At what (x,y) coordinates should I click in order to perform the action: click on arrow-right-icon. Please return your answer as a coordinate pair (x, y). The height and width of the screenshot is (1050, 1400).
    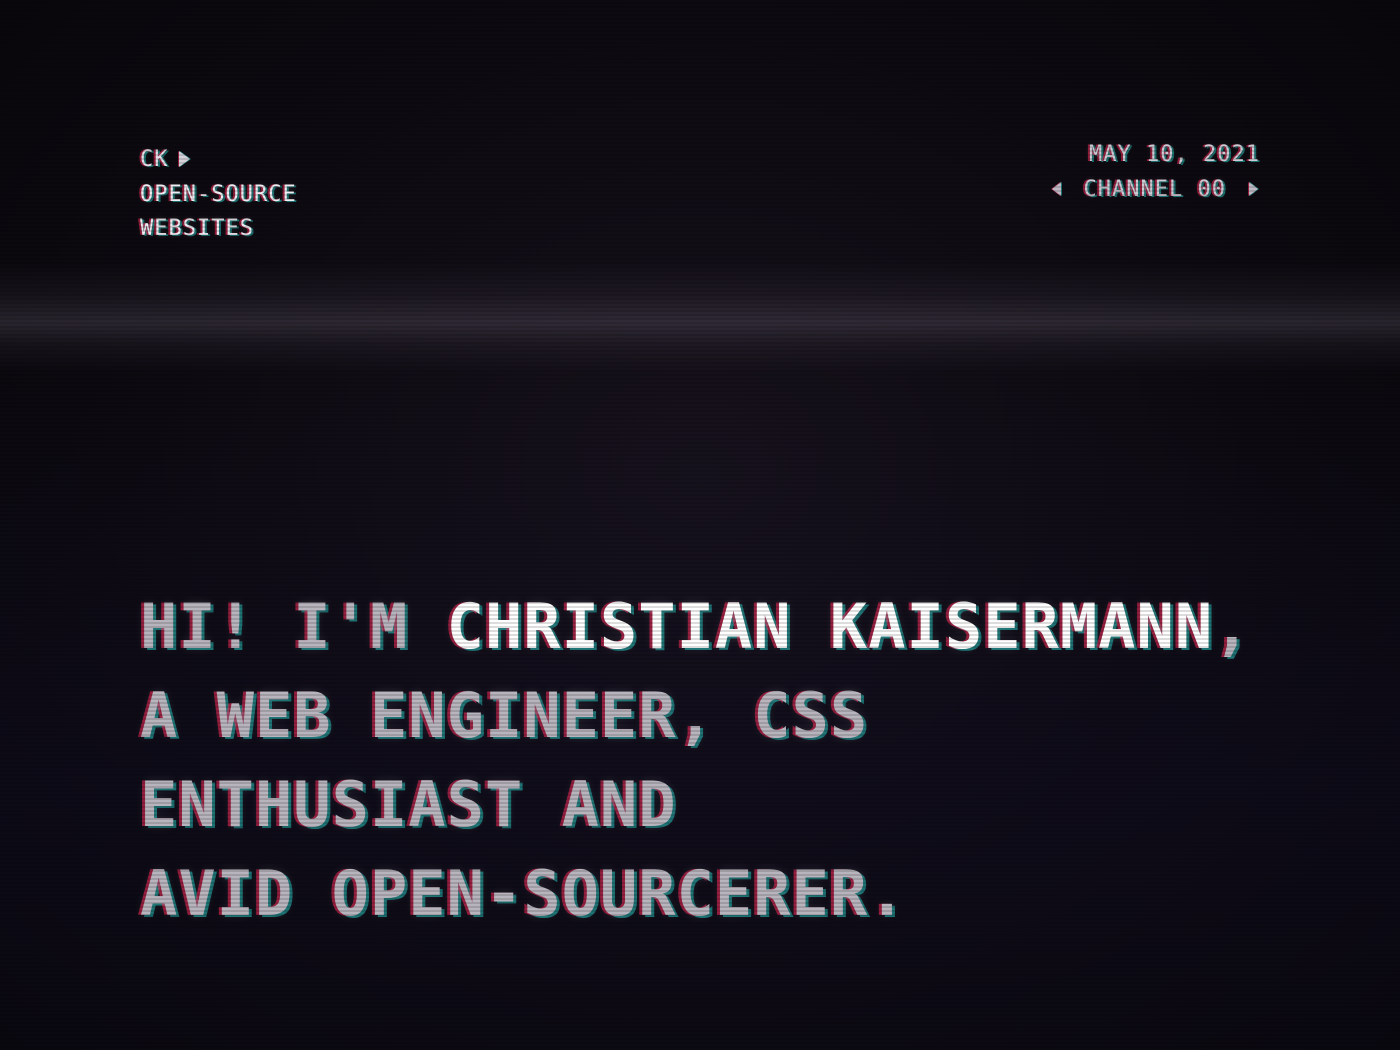
    Looking at the image, I should click on (1253, 189).